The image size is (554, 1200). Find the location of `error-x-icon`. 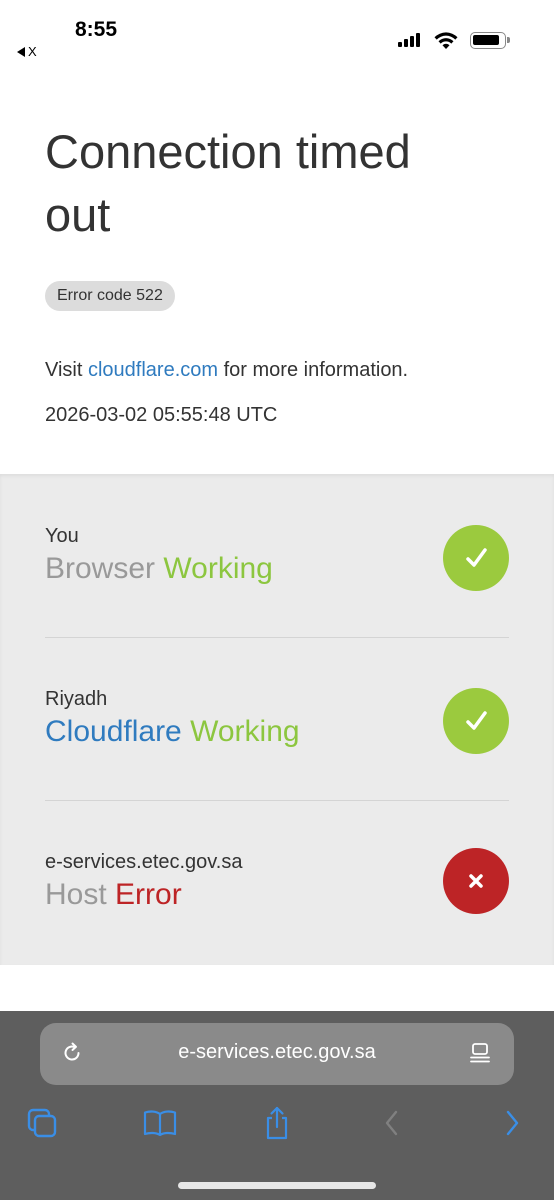

error-x-icon is located at coordinates (476, 881).